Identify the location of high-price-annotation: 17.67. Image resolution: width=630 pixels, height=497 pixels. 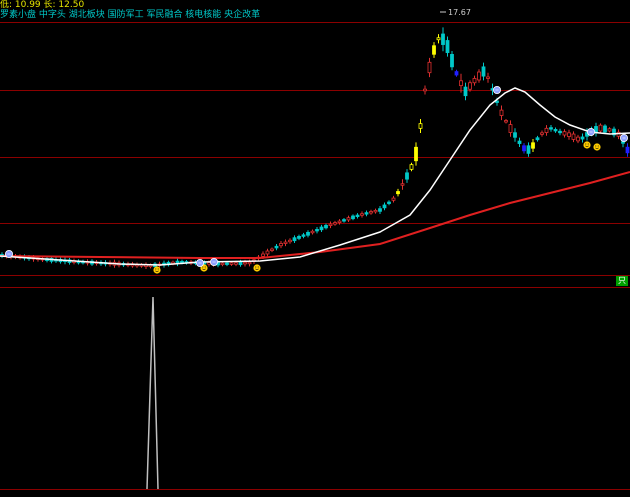
(455, 12).